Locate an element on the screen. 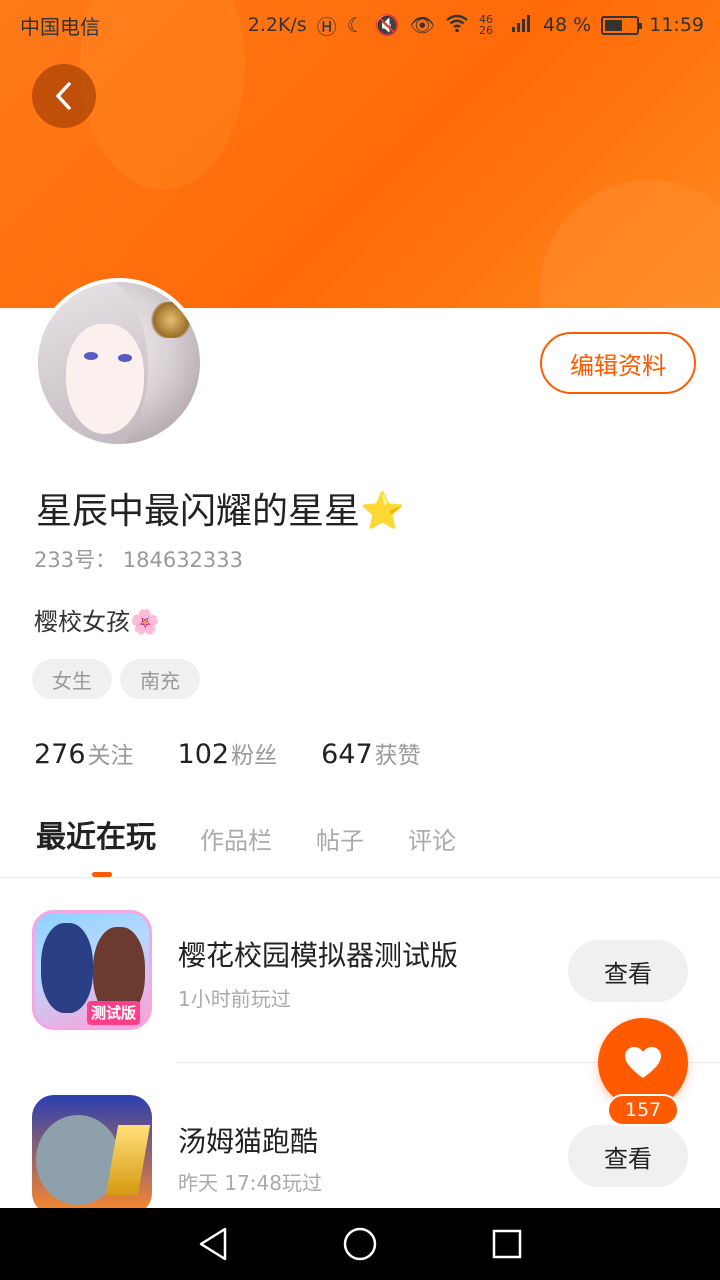 This screenshot has height=1280, width=720. user-id: 233号： 184632333 is located at coordinates (139, 560).